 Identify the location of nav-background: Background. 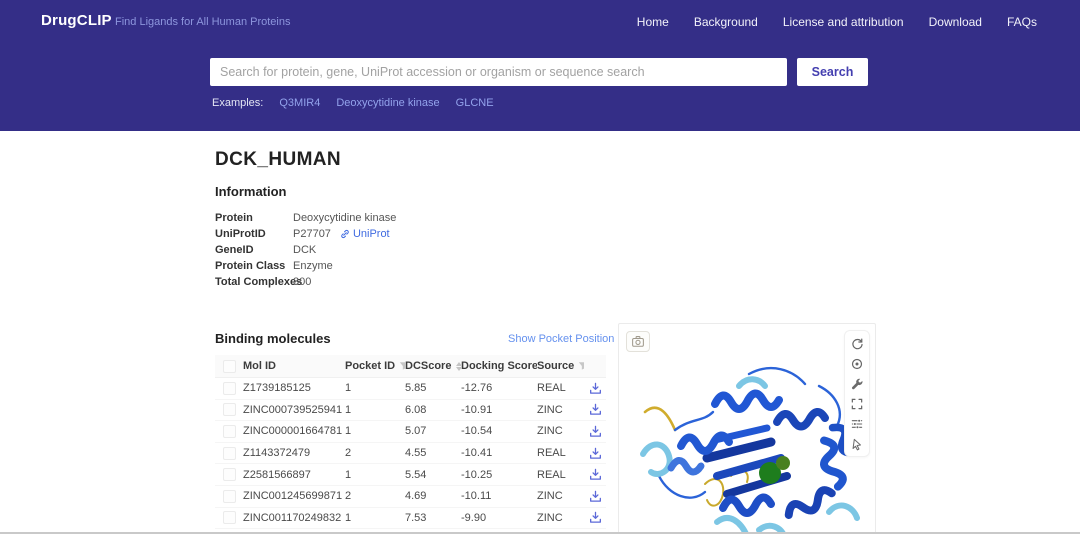
(726, 22).